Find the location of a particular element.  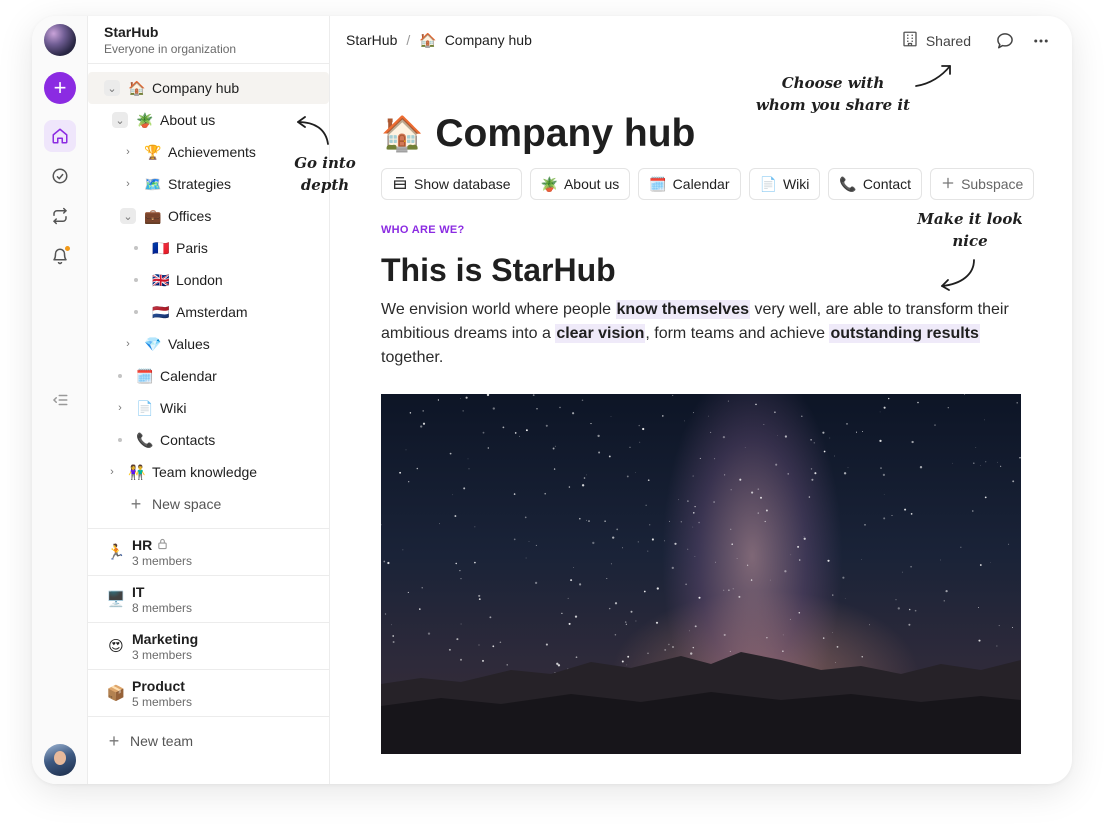

chip-about-us: 🪴 About us is located at coordinates (580, 184).